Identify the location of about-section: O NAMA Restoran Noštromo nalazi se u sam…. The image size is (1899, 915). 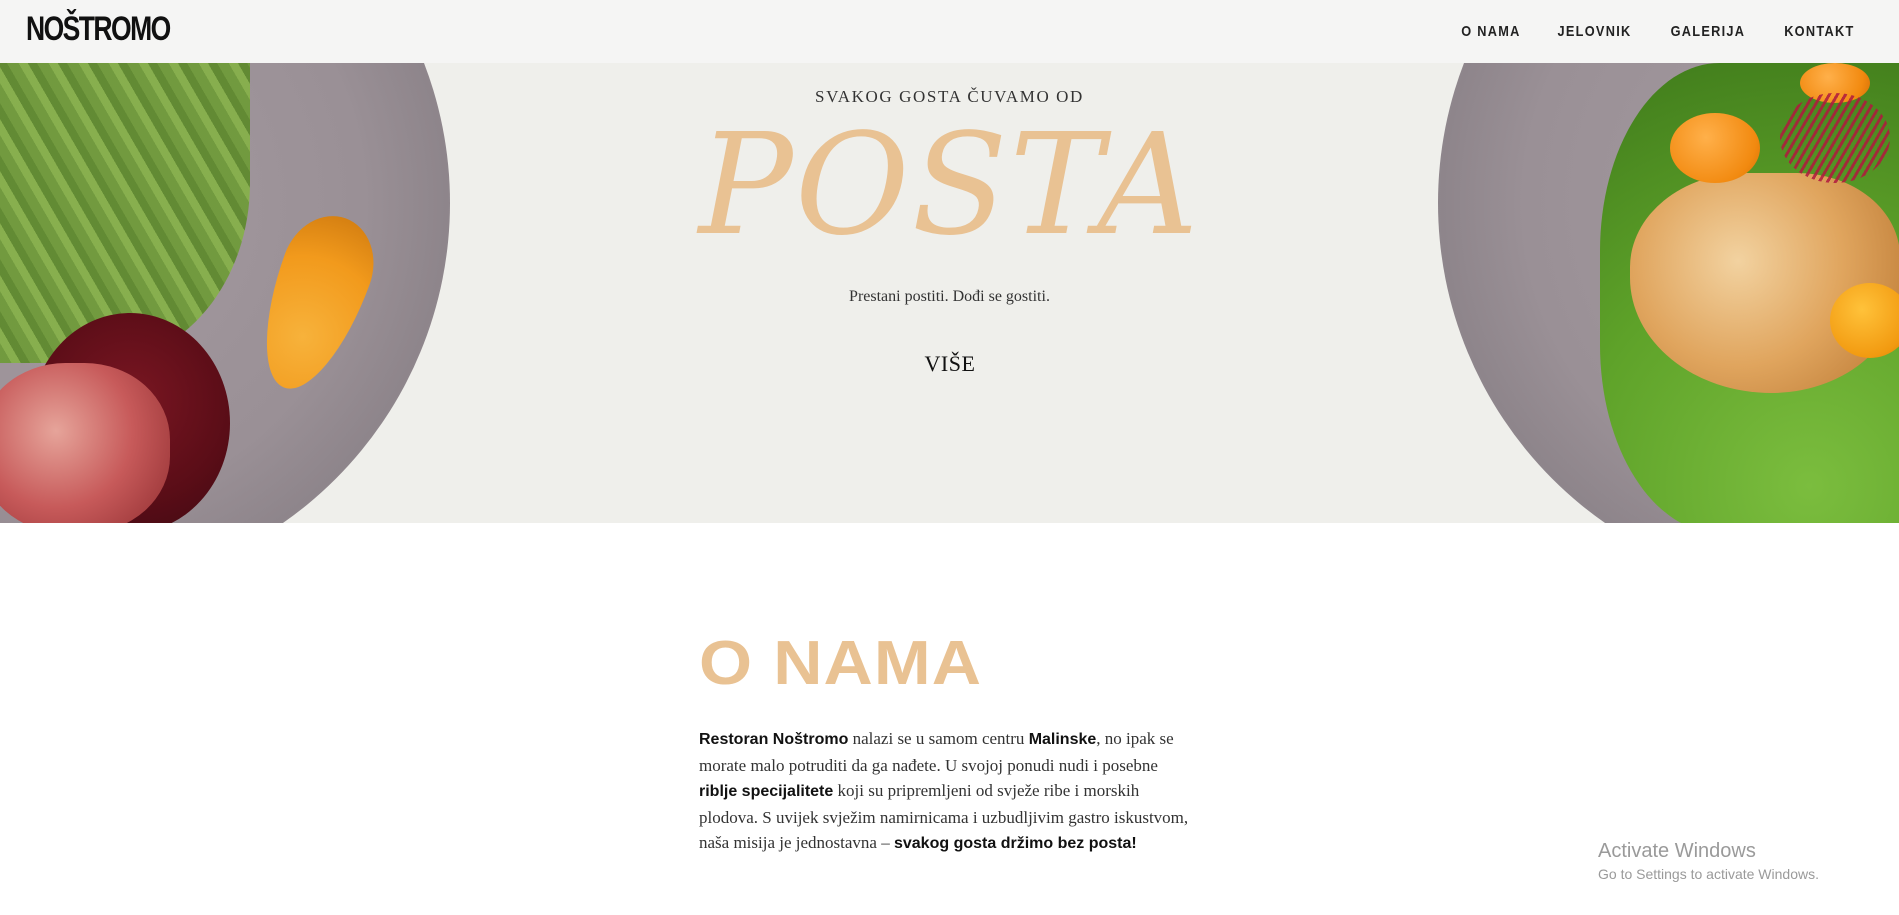
(949, 745).